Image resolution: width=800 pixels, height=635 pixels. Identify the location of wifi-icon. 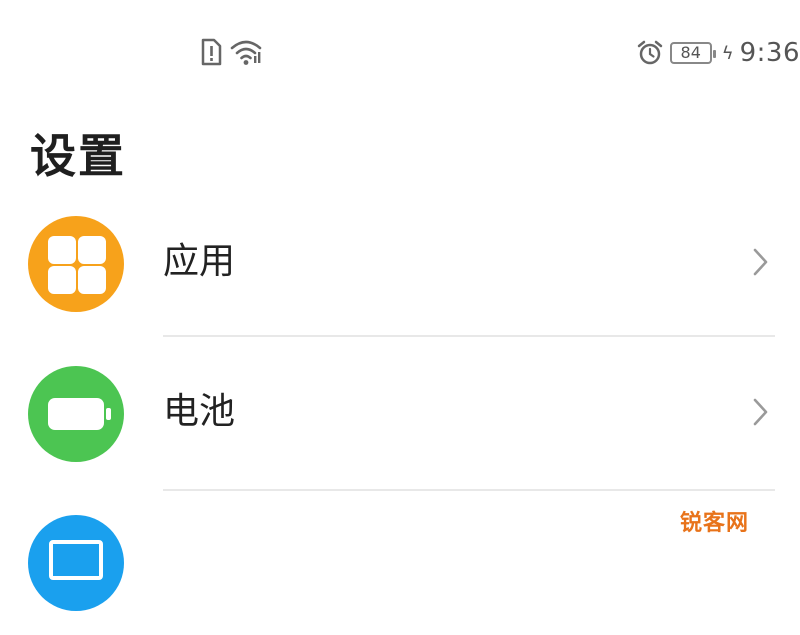
(246, 52).